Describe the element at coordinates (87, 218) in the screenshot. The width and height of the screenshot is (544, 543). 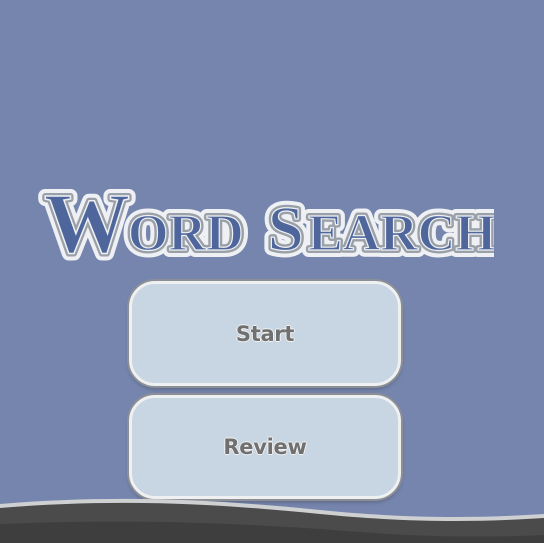
I see `title-w-letter: W` at that location.